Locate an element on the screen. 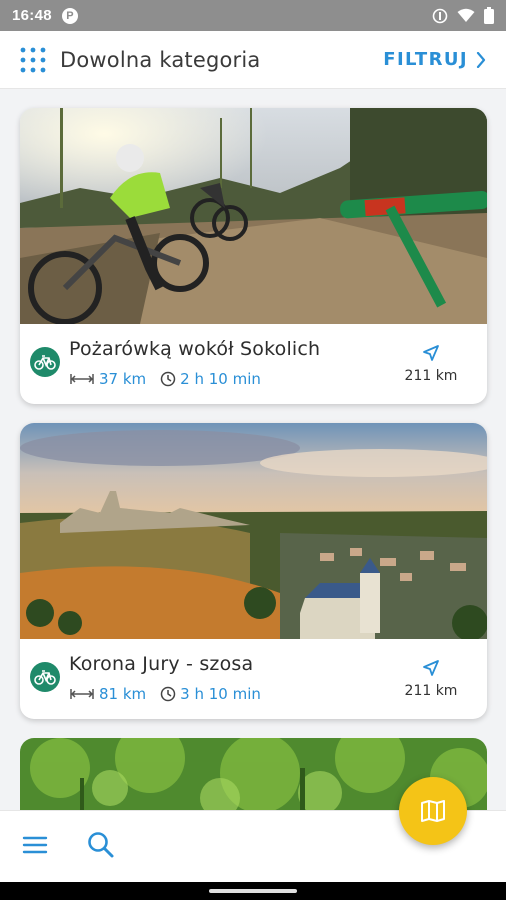 This screenshot has width=506, height=900. filter-button: FILTRUJ is located at coordinates (434, 59).